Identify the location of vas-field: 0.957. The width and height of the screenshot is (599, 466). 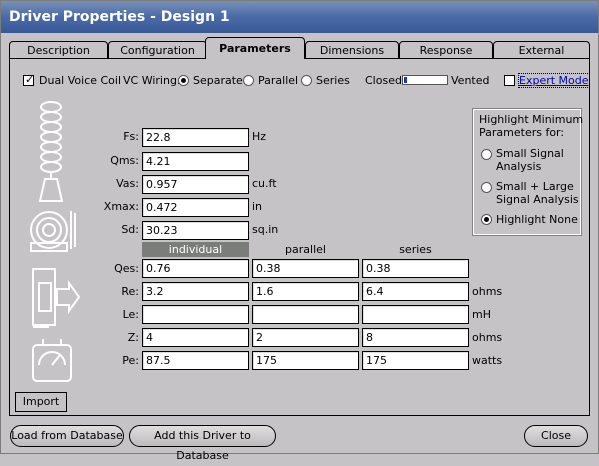
(195, 184).